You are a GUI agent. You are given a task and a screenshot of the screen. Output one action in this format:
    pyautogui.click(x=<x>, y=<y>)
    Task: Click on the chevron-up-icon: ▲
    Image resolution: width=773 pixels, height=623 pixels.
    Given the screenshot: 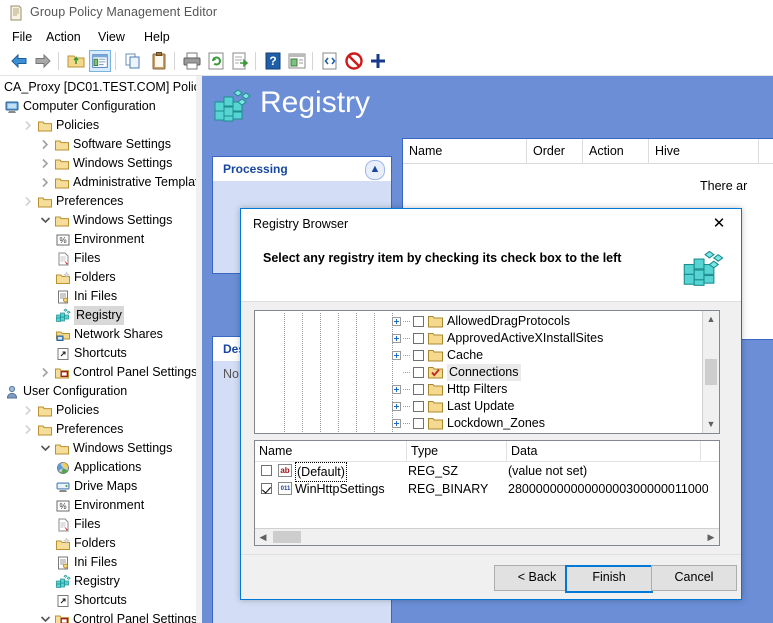 What is the action you would take?
    pyautogui.click(x=375, y=170)
    